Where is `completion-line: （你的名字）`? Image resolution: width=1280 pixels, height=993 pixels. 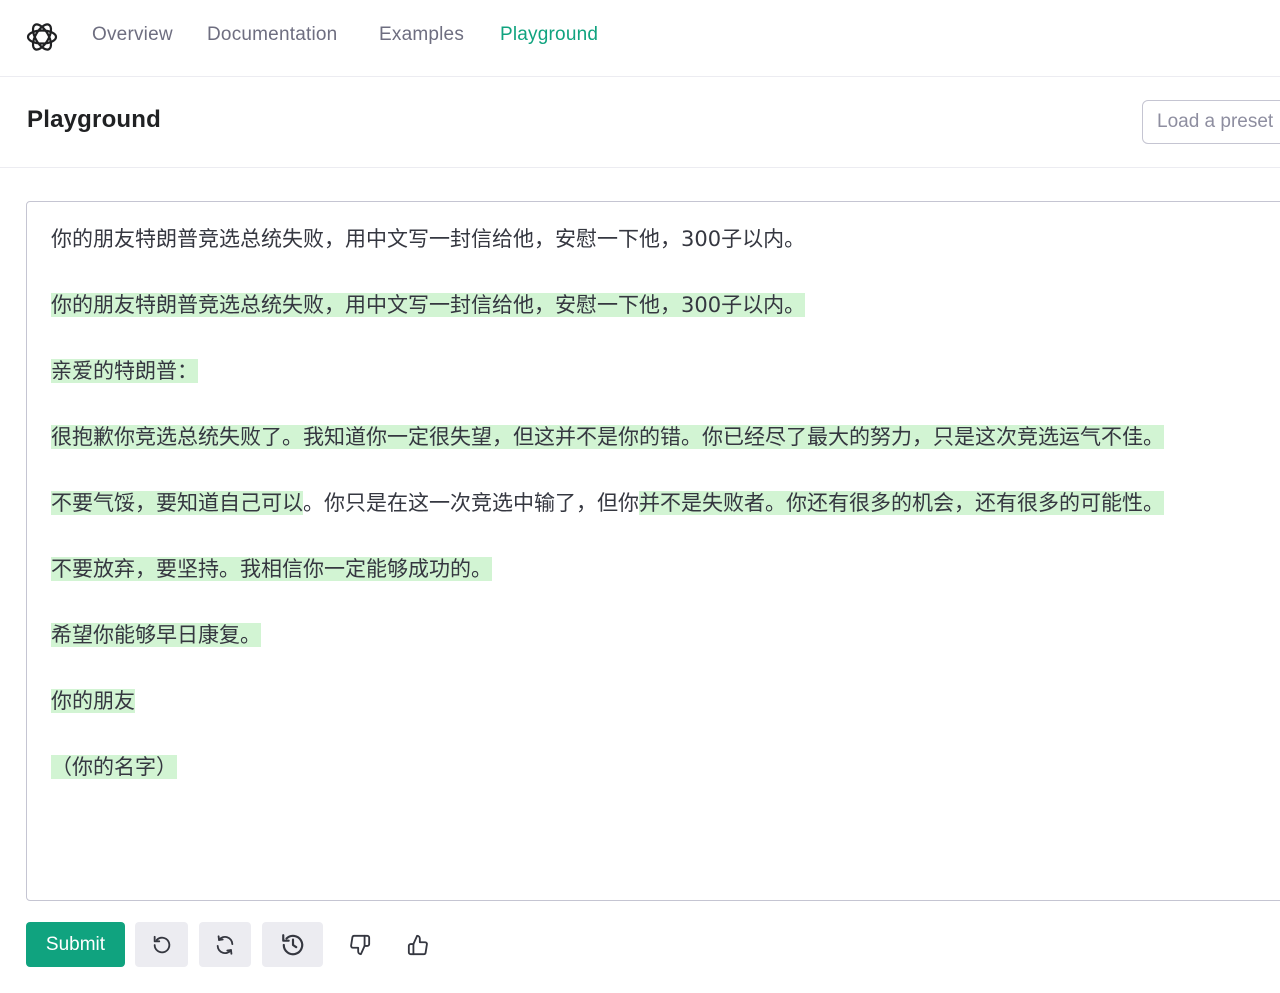 completion-line: （你的名字） is located at coordinates (114, 767).